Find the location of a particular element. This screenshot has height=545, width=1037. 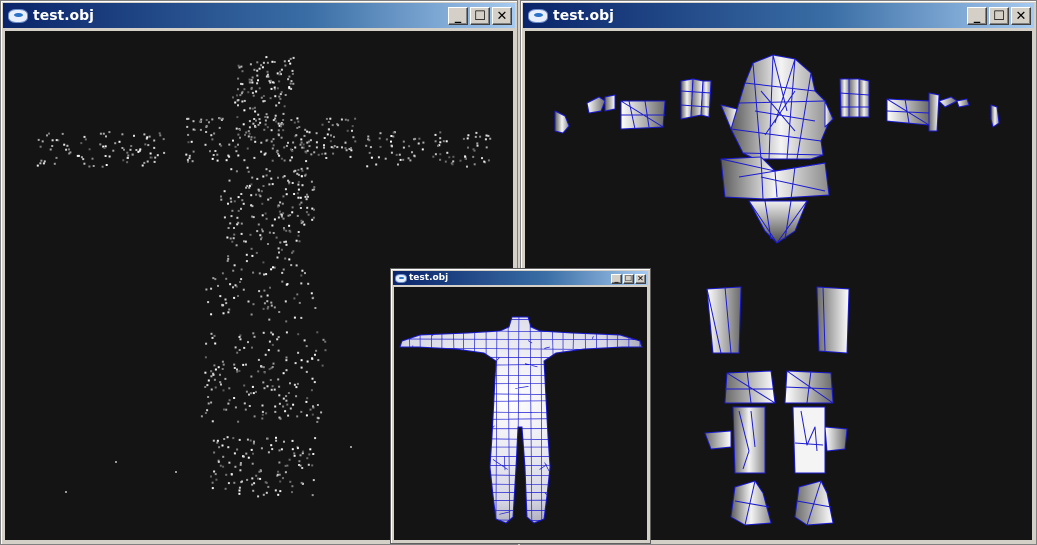

uv-island-finger-r is located at coordinates (948, 102).